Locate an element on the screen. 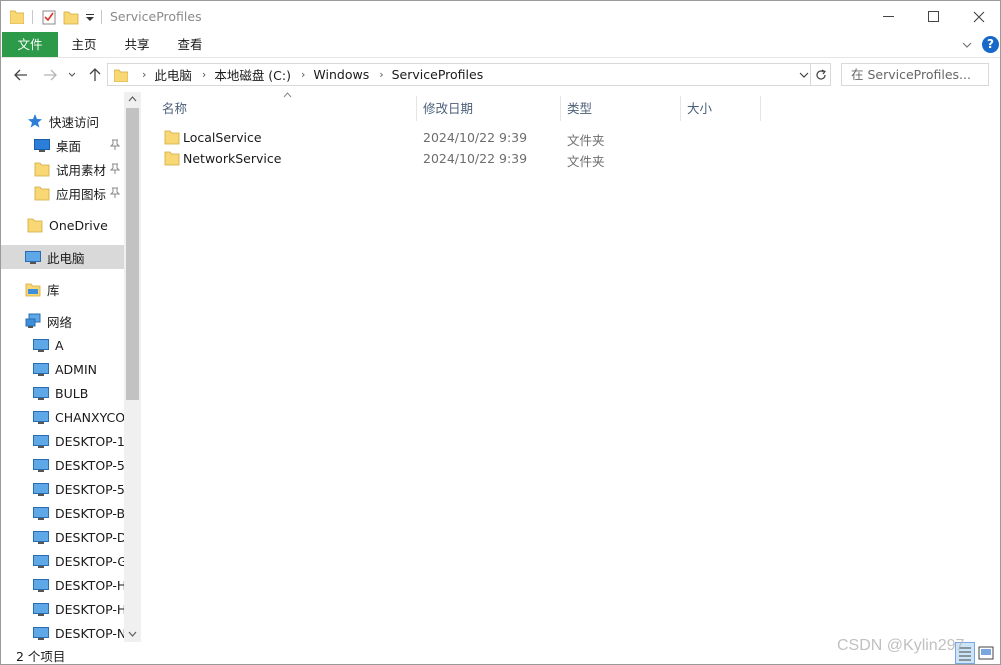 This screenshot has width=1001, height=665. large-icons-view-button is located at coordinates (986, 653).